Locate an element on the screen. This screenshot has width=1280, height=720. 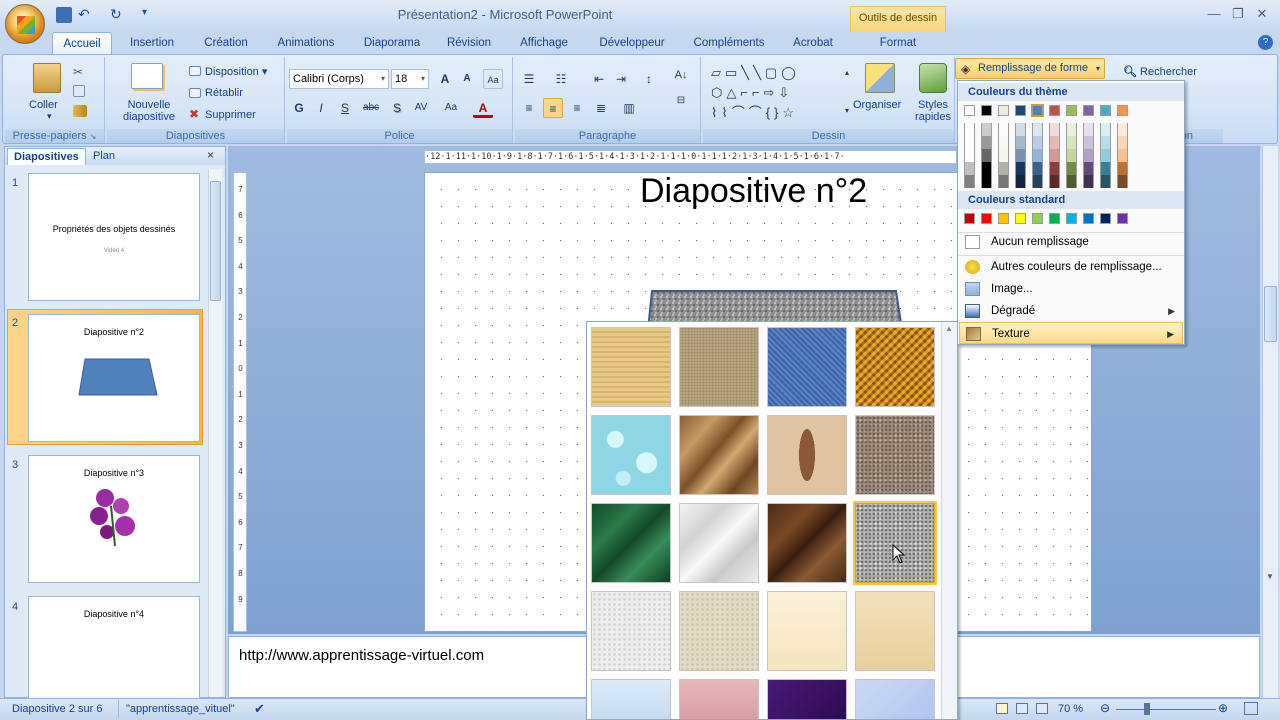
texture-blue-tissue is located at coordinates (631, 699).